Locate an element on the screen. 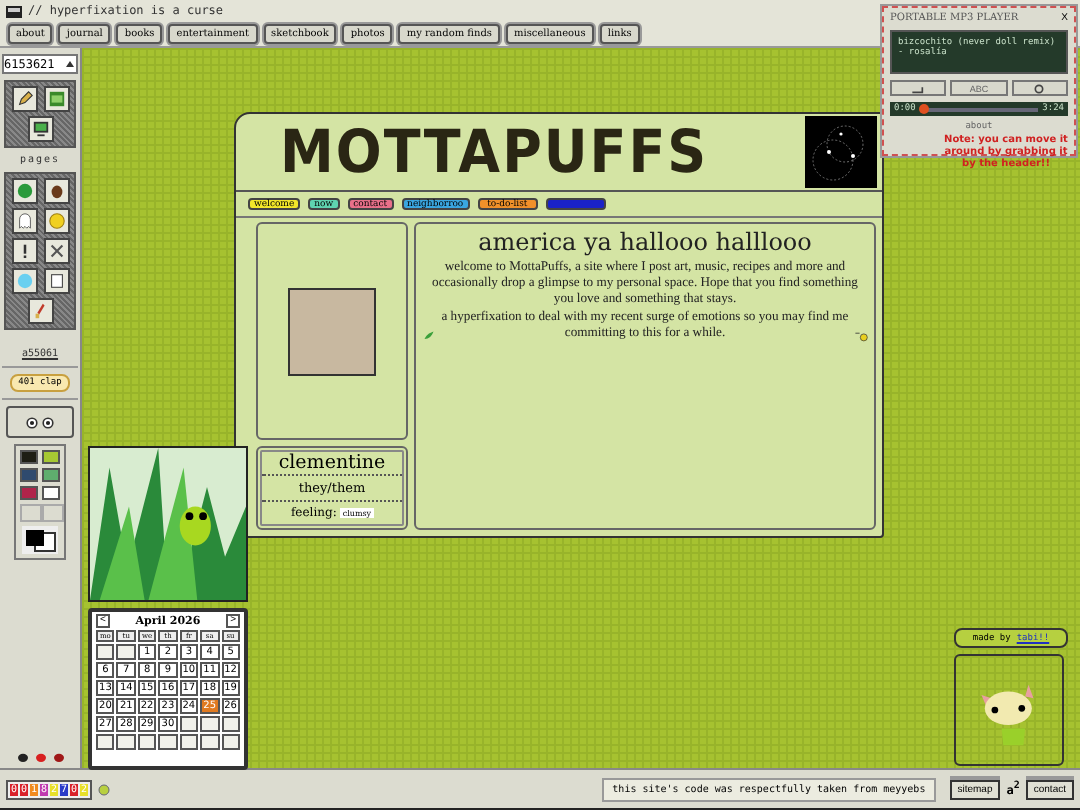  nav-pill is located at coordinates (575, 204).